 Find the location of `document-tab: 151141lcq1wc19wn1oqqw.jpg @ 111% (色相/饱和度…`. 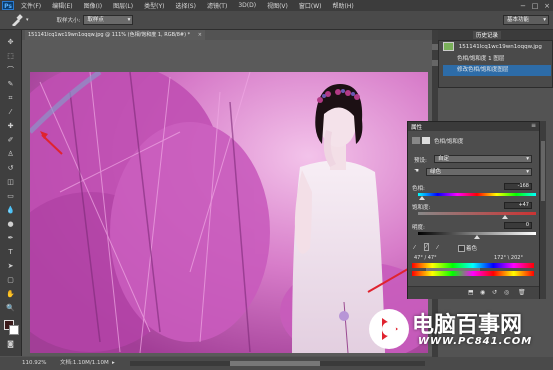

document-tab: 151141lcq1wc19wn1oqqw.jpg @ 111% (色相/饱和度… is located at coordinates (115, 35).